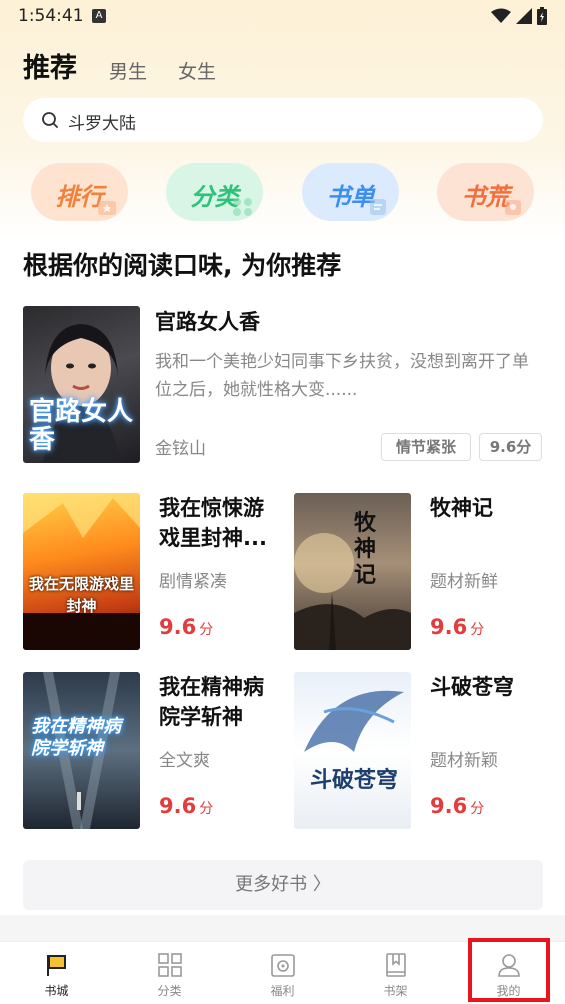 The height and width of the screenshot is (1004, 565). Describe the element at coordinates (50, 65) in the screenshot. I see `tab-recommend: 推荐` at that location.